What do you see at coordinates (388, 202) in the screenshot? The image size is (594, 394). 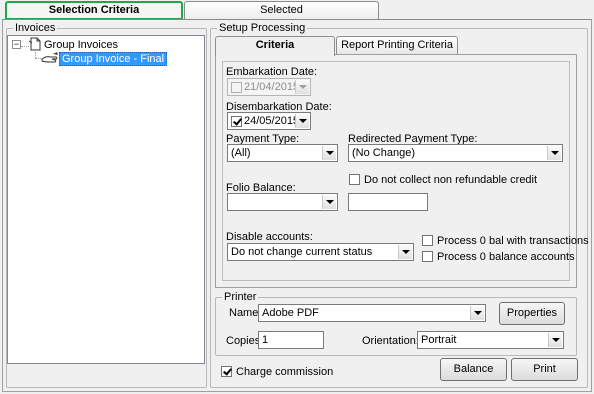 I see `folio-balance-amount-input` at bounding box center [388, 202].